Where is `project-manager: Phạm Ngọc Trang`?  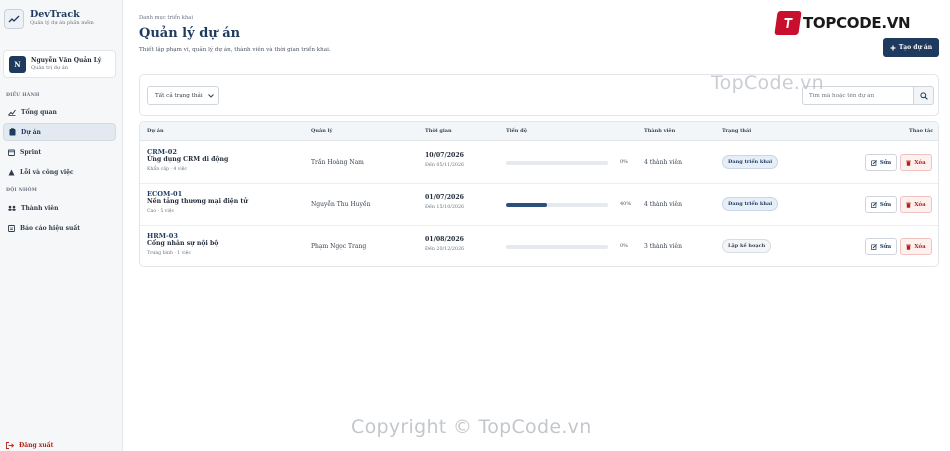
project-manager: Phạm Ngọc Trang is located at coordinates (339, 246).